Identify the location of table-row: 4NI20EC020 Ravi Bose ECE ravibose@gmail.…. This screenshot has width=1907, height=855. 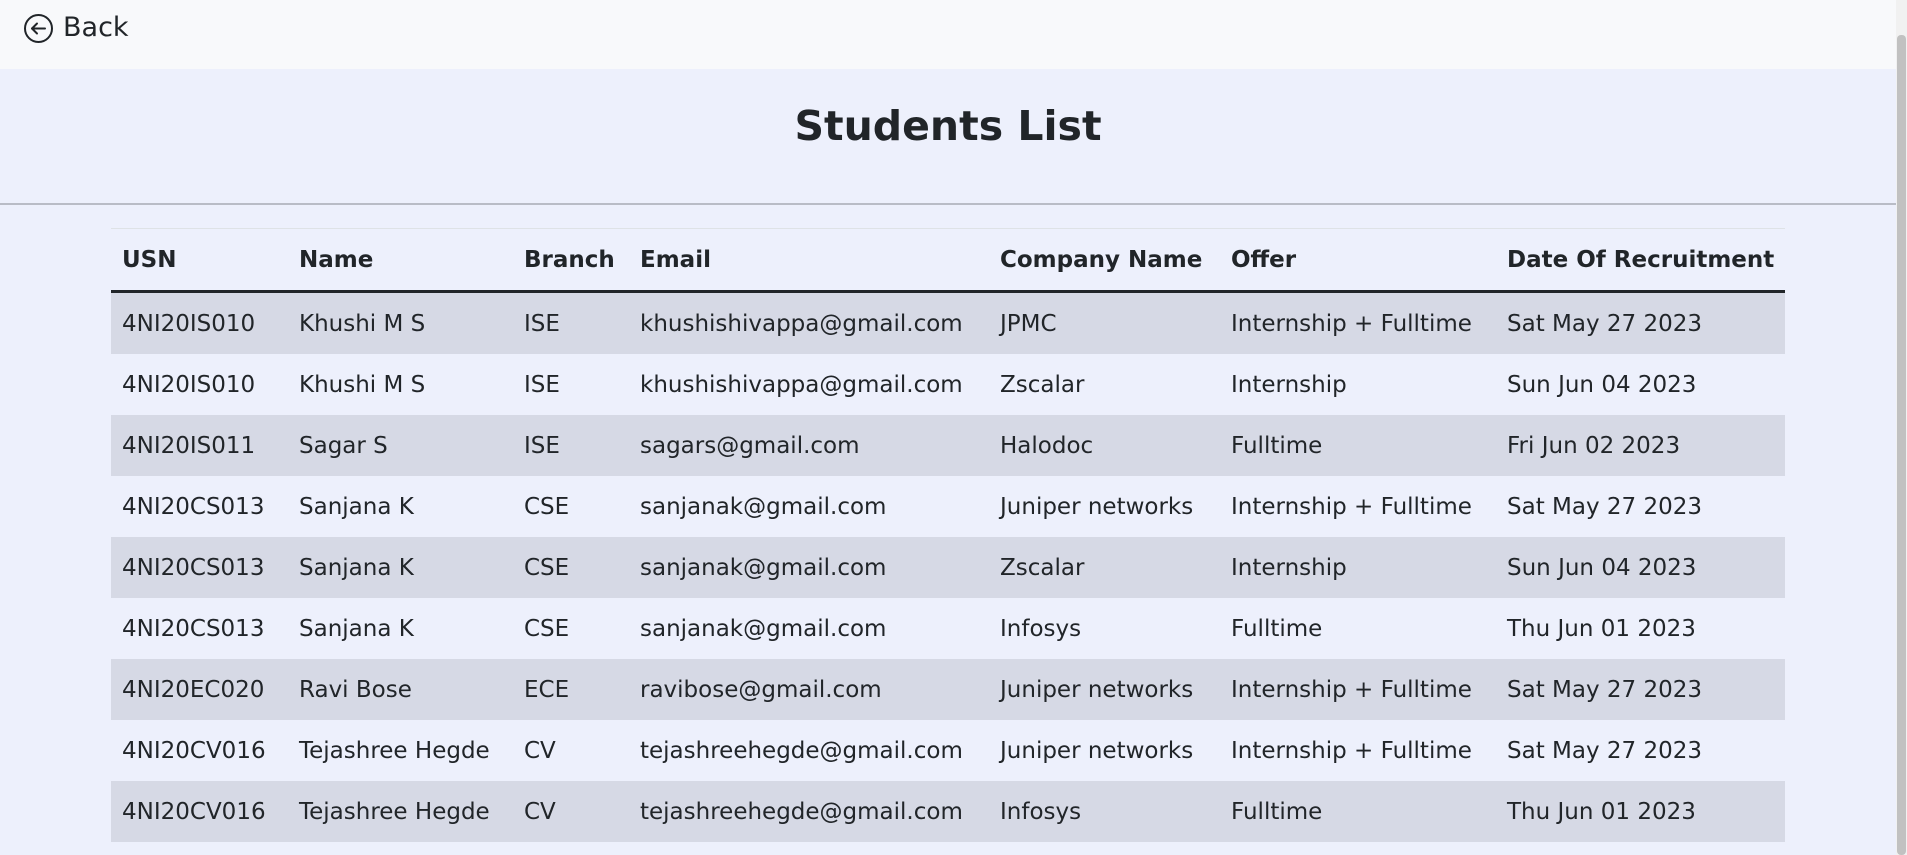
(948, 689).